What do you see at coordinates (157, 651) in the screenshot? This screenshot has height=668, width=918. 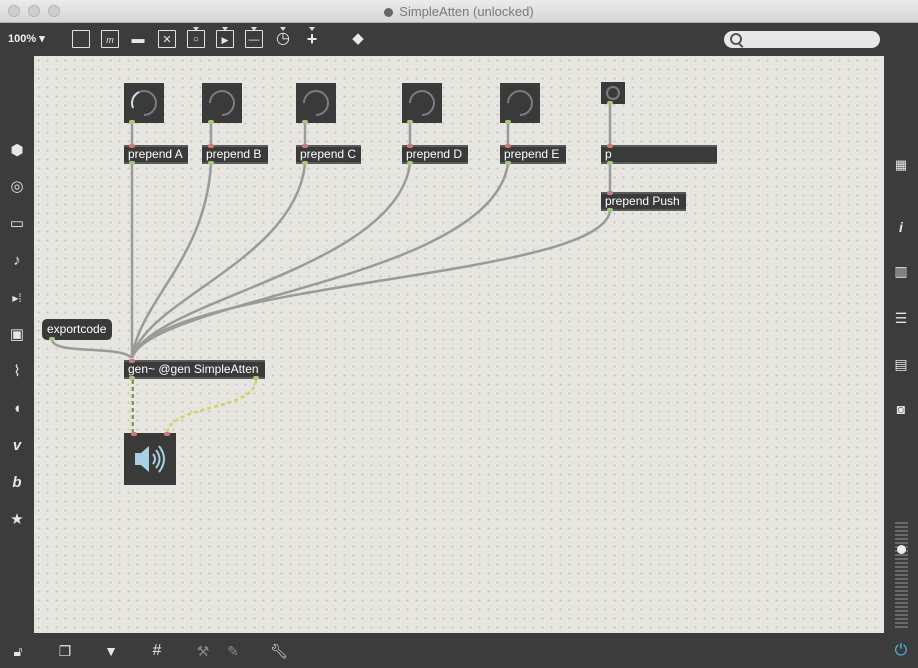 I see `grid-icon: #` at bounding box center [157, 651].